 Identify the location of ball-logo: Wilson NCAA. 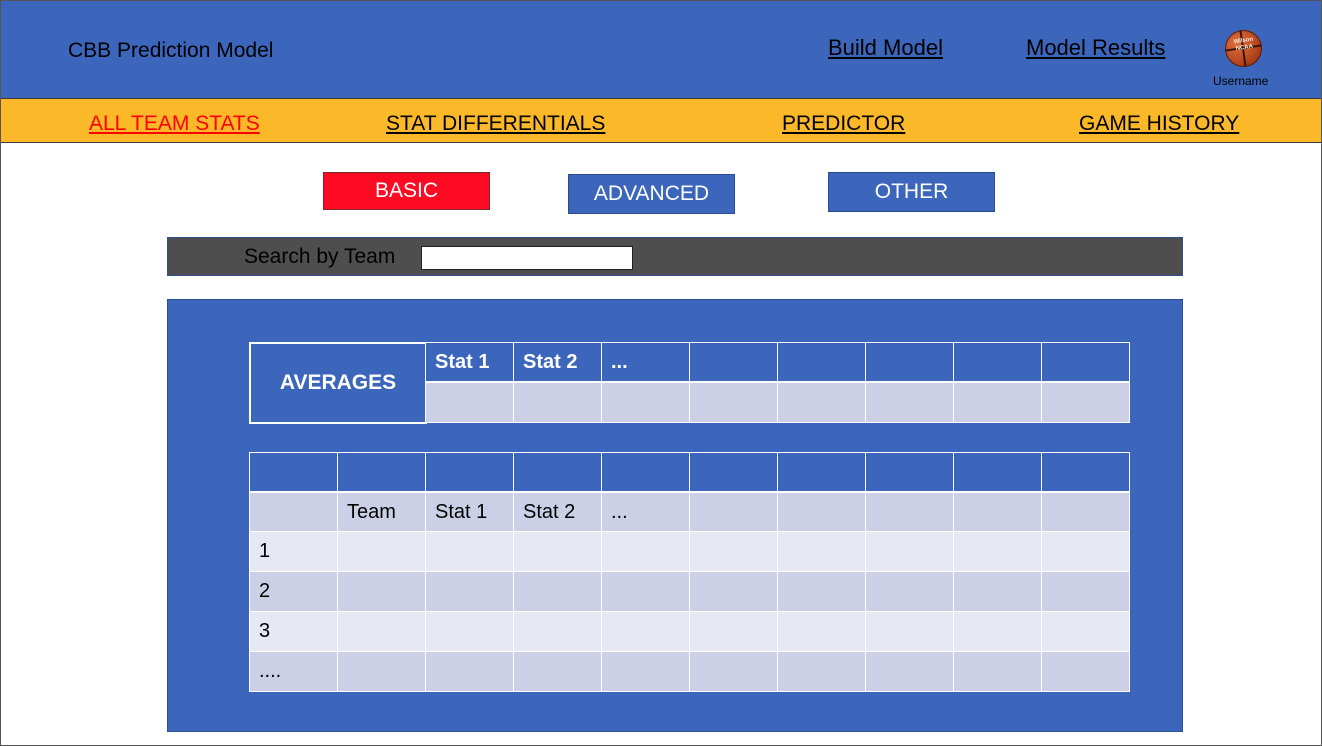
(1243, 44).